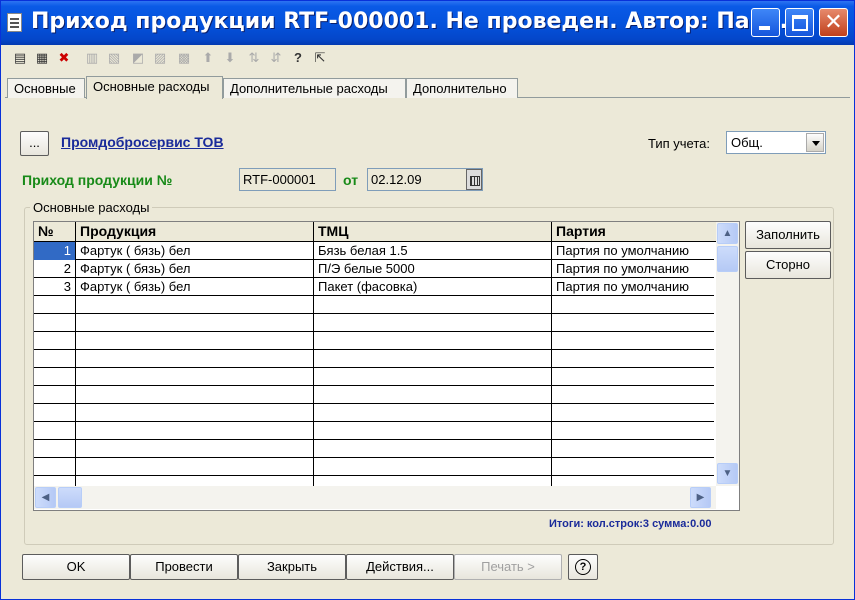  What do you see at coordinates (154, 87) in the screenshot?
I see `tab-main-expenses: Основные расходы` at bounding box center [154, 87].